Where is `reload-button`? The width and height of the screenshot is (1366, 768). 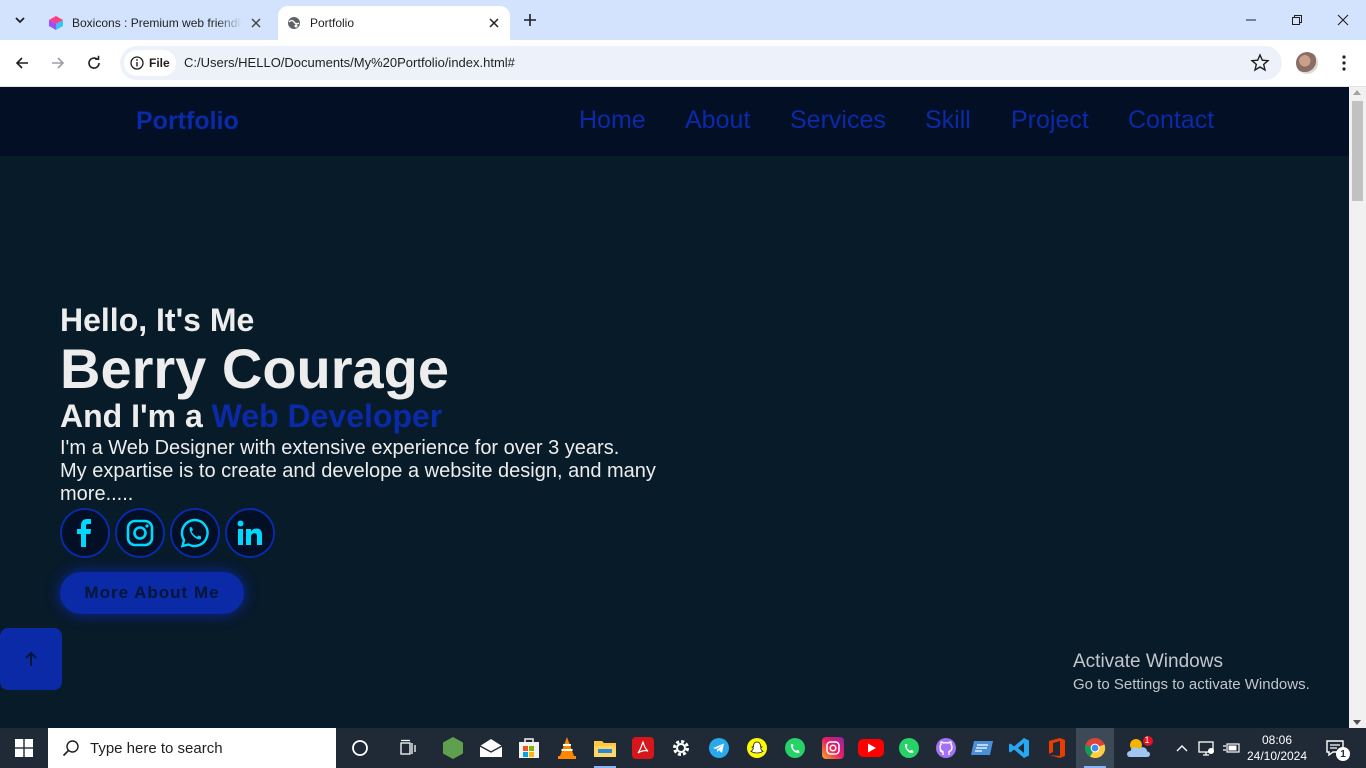 reload-button is located at coordinates (94, 63).